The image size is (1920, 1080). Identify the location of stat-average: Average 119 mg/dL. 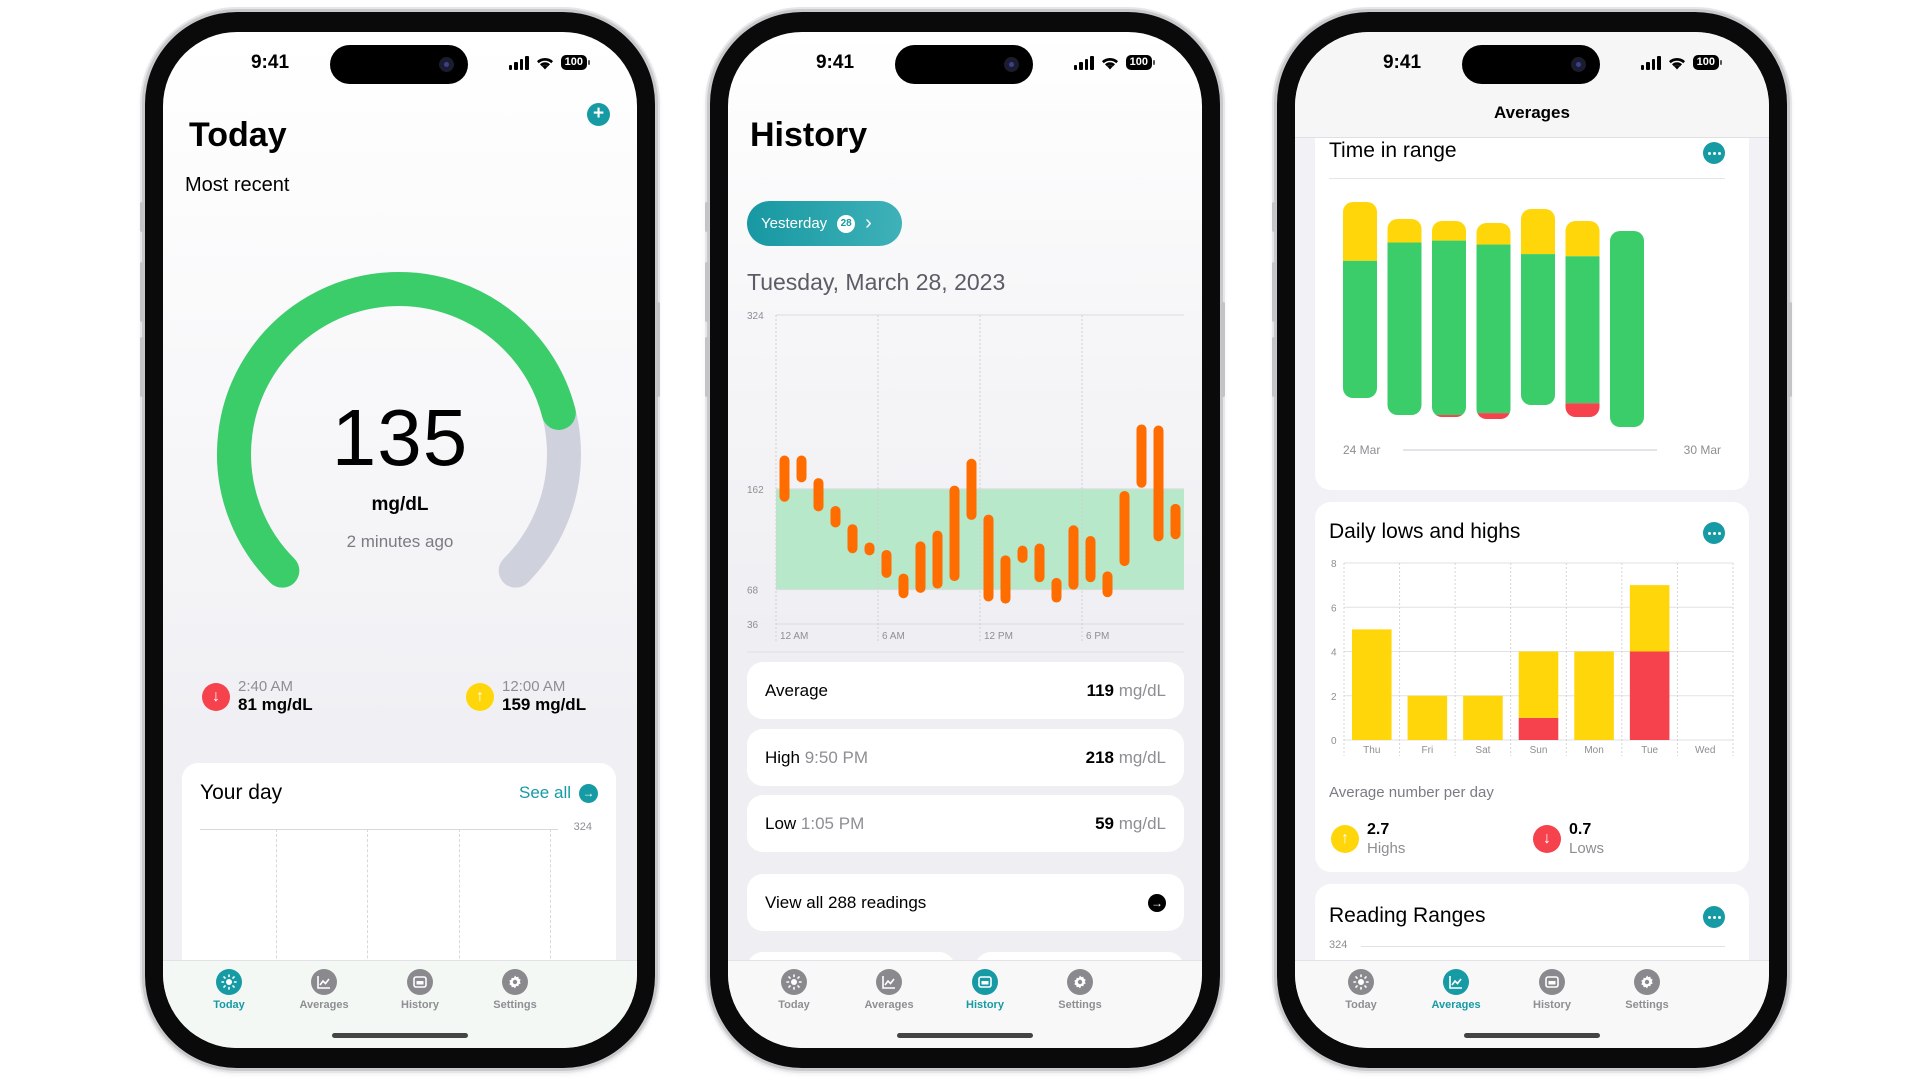
(965, 690).